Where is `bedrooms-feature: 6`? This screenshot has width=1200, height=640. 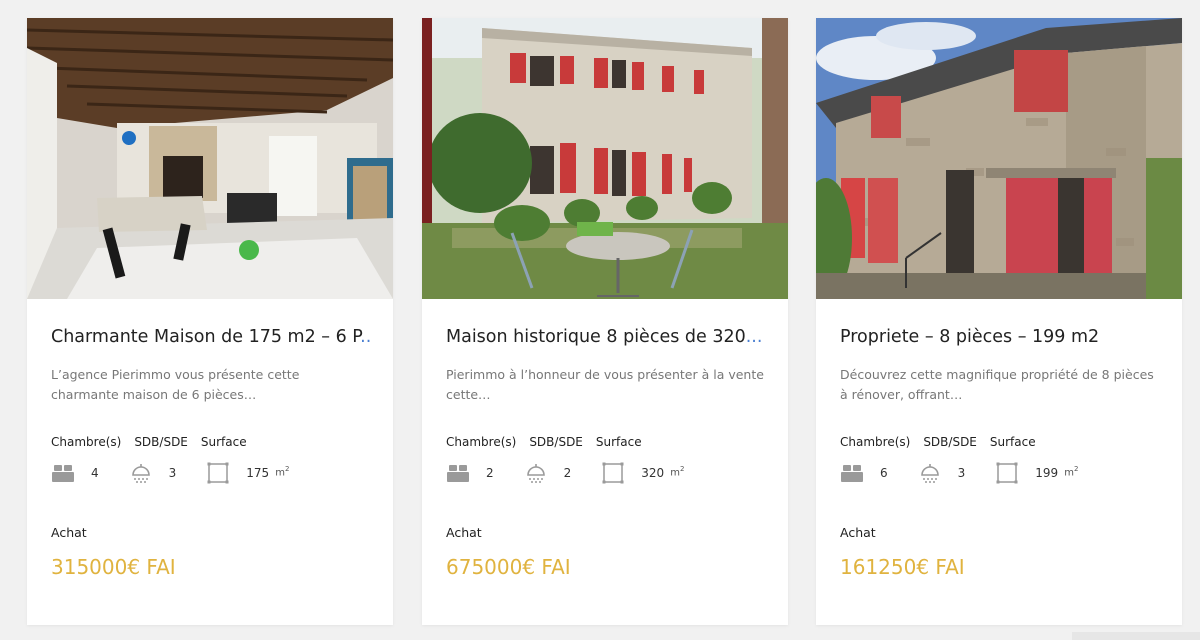 bedrooms-feature: 6 is located at coordinates (879, 473).